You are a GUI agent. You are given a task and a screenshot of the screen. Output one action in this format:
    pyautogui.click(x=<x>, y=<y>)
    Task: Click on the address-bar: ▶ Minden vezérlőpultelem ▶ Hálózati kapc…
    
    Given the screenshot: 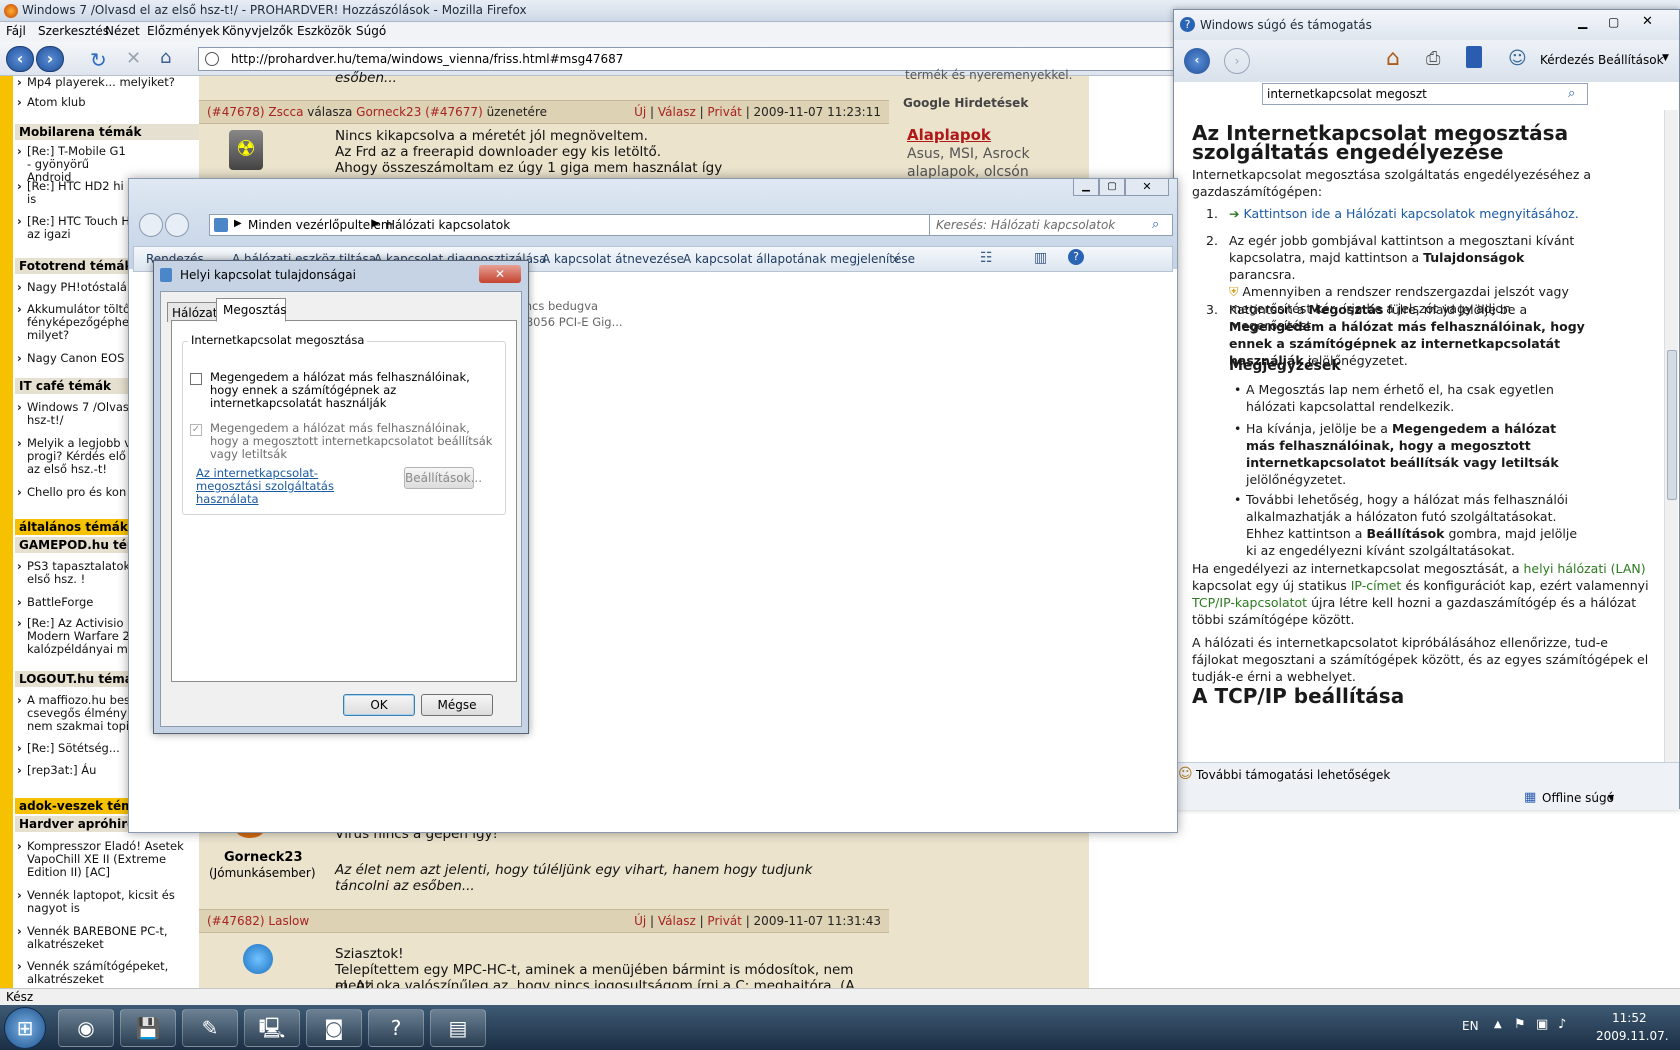 What is the action you would take?
    pyautogui.click(x=616, y=225)
    